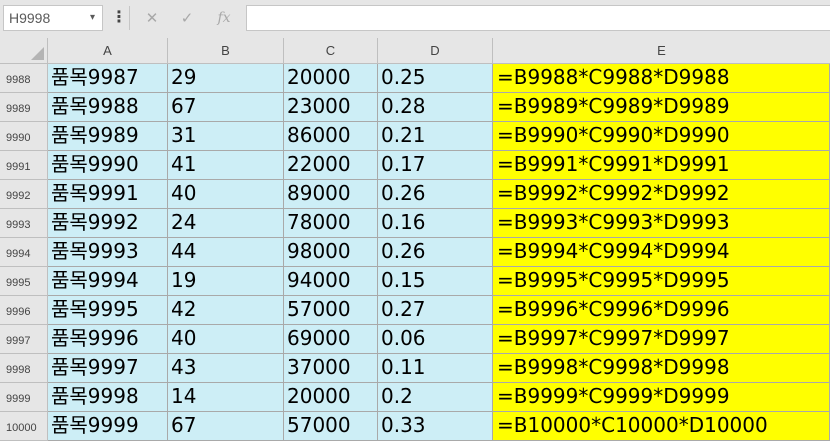 The width and height of the screenshot is (830, 446). What do you see at coordinates (661, 194) in the screenshot?
I see `cell-e: =B9992*C9992*D9992` at bounding box center [661, 194].